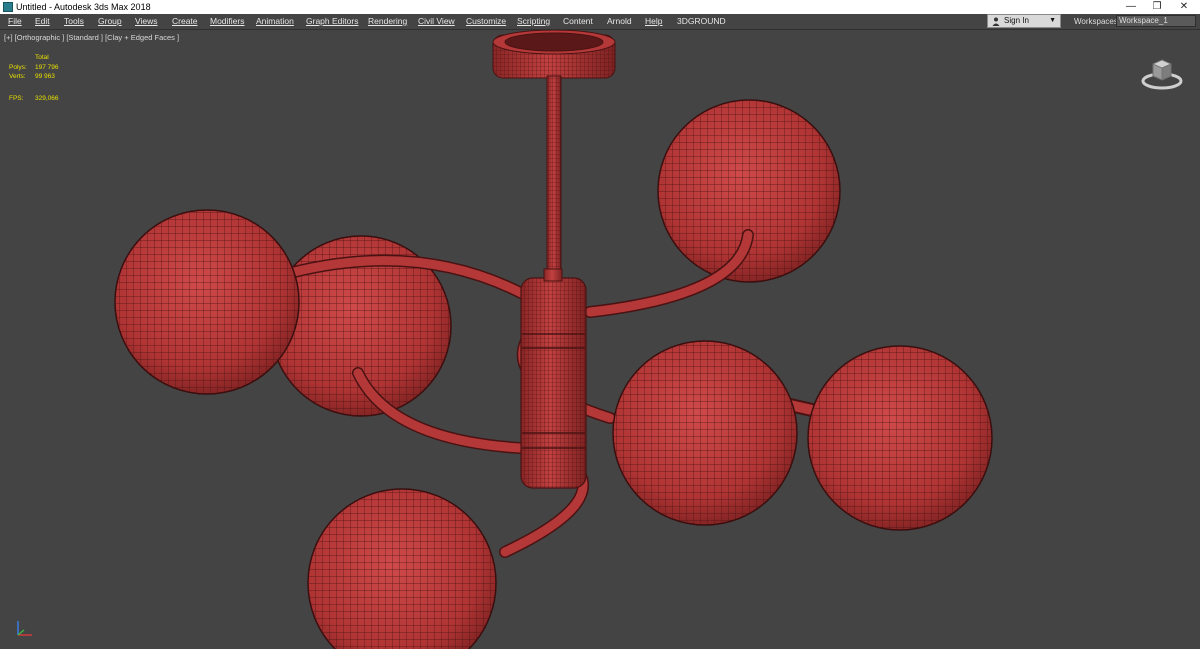 The image size is (1200, 649). Describe the element at coordinates (554, 175) in the screenshot. I see `support-rod` at that location.